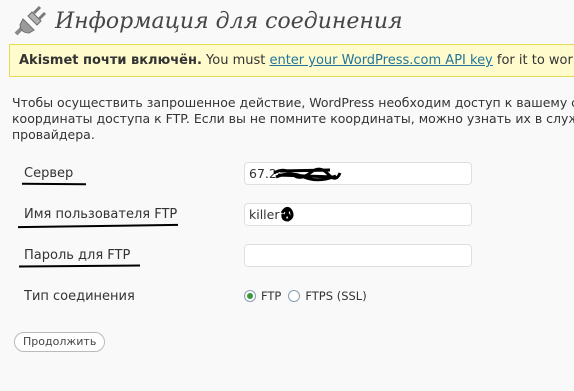 The image size is (574, 391). I want to click on connection-type-radio-group: FTP FTPS (SSL), so click(309, 296).